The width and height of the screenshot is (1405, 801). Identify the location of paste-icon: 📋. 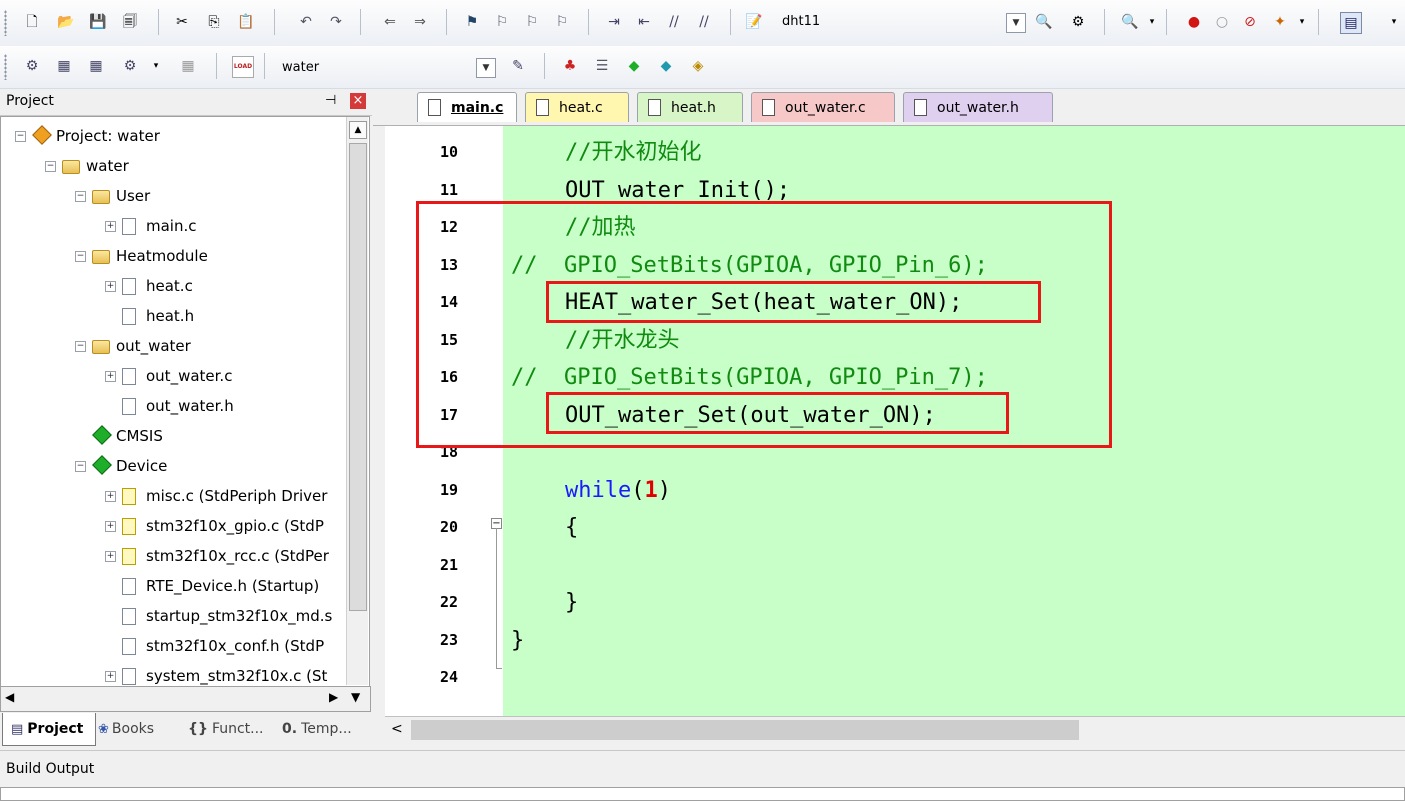
(246, 22).